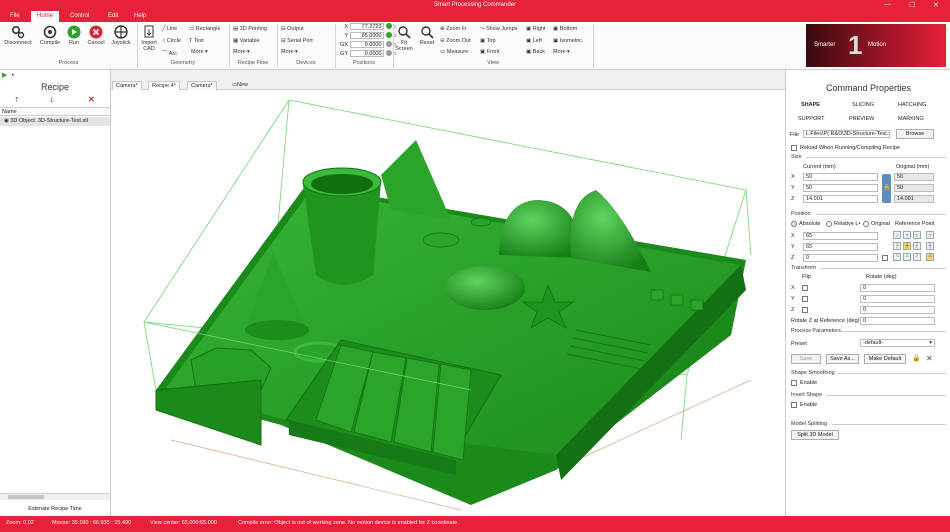 This screenshot has width=950, height=532. I want to click on ref-bottom-center-button: ┴, so click(907, 257).